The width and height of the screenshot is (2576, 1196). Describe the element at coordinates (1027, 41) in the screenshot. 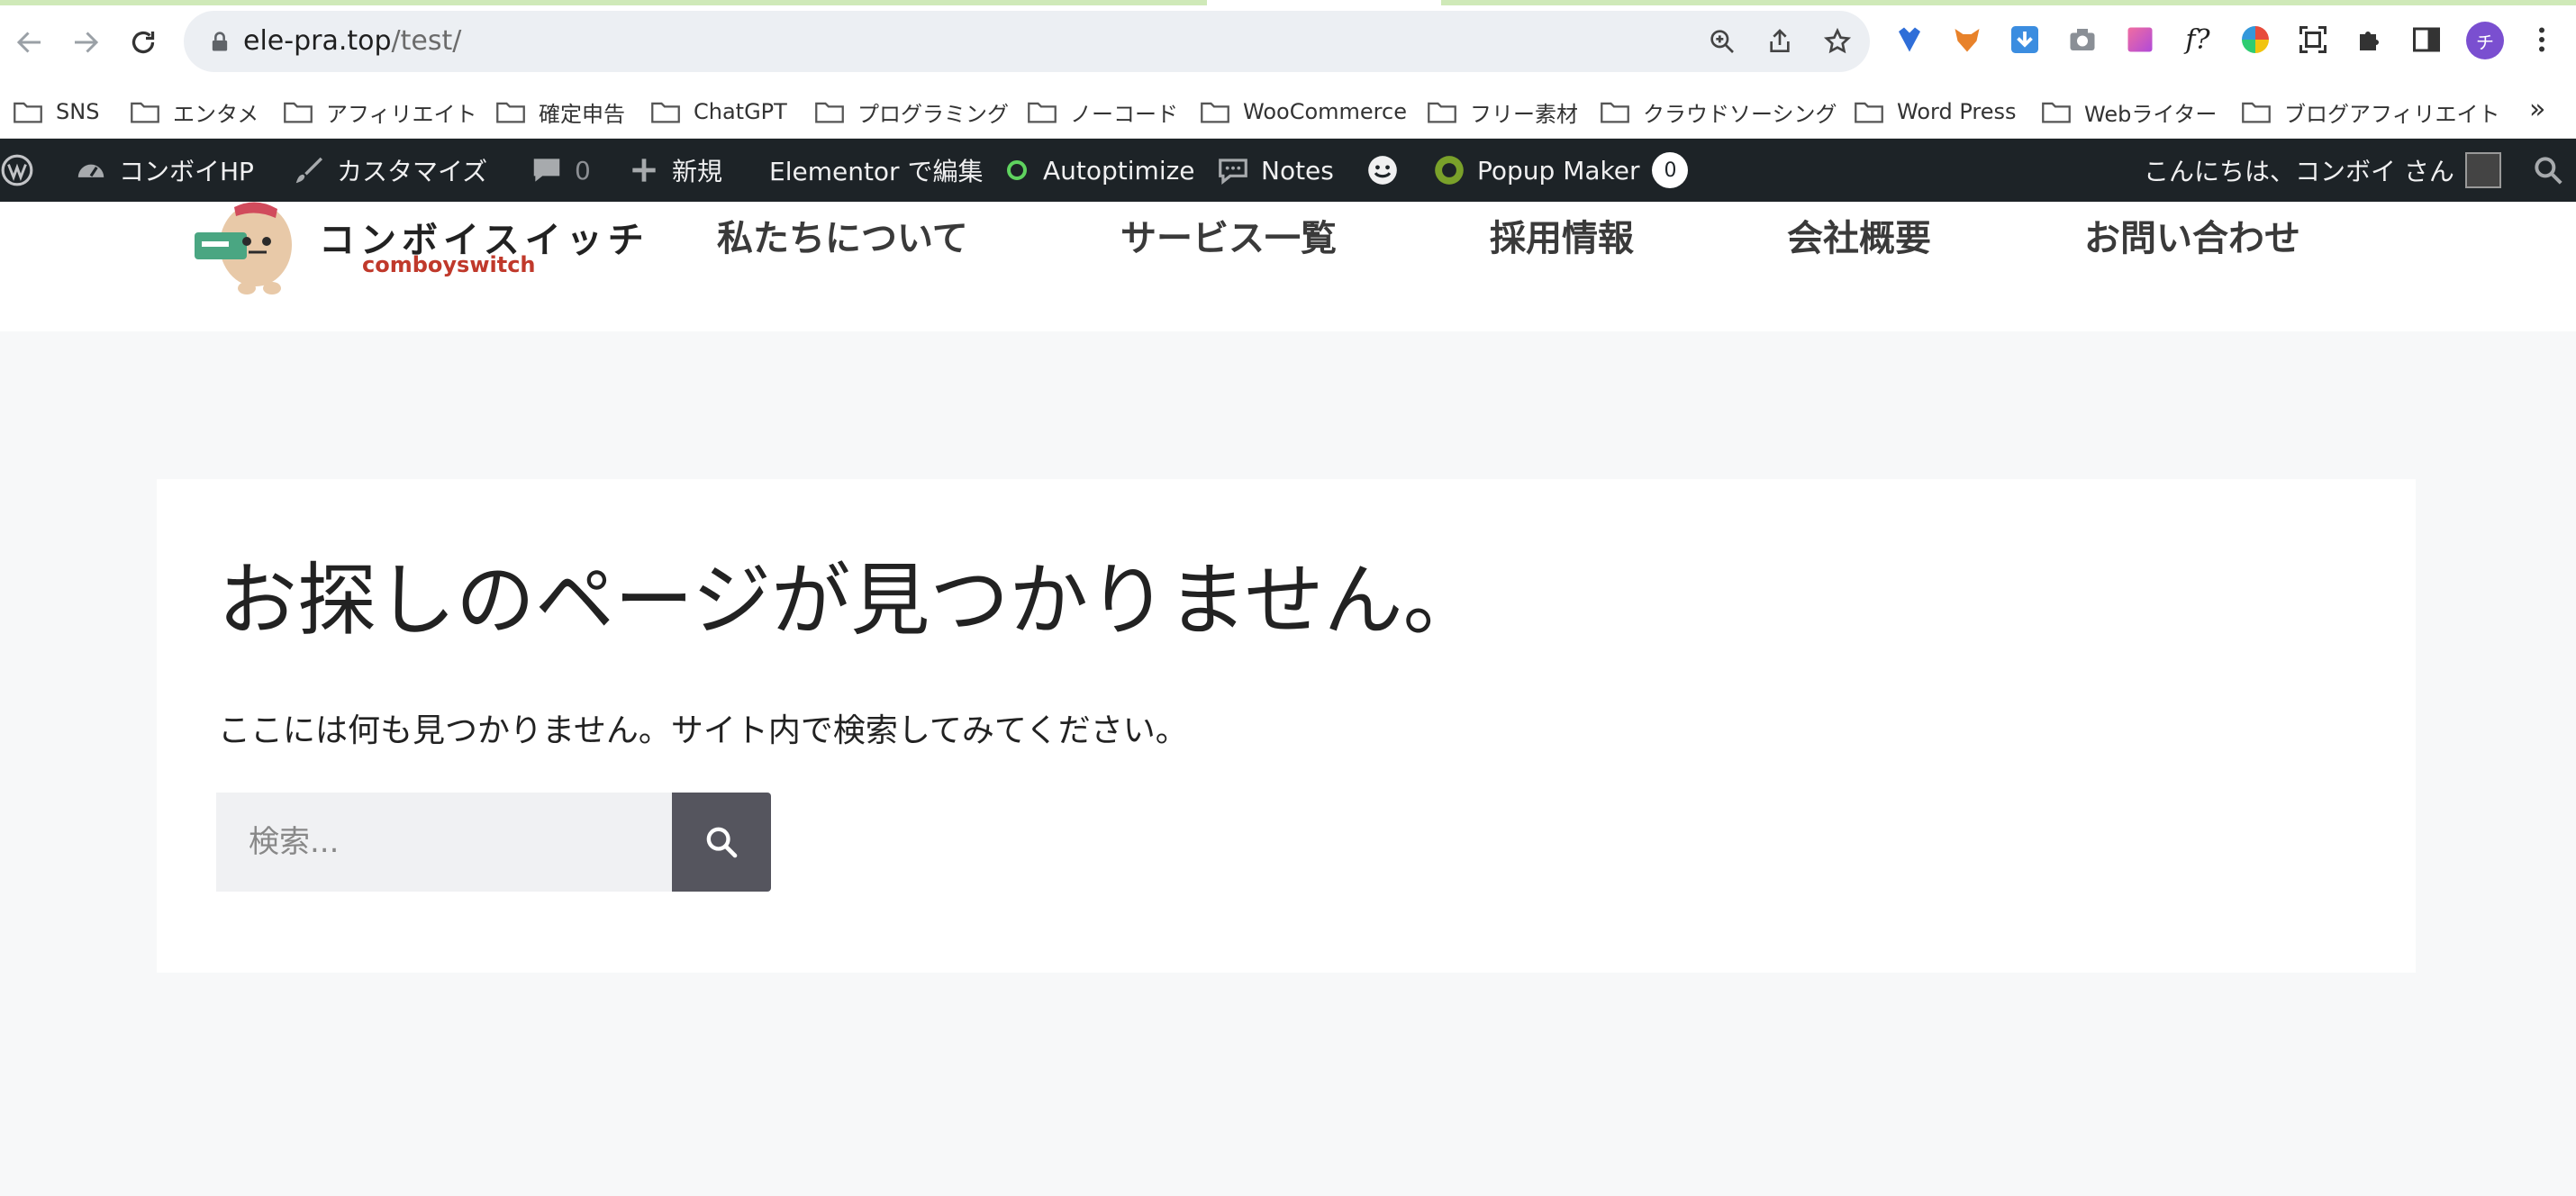

I see `address-bar: ele-pra.top/test/` at that location.